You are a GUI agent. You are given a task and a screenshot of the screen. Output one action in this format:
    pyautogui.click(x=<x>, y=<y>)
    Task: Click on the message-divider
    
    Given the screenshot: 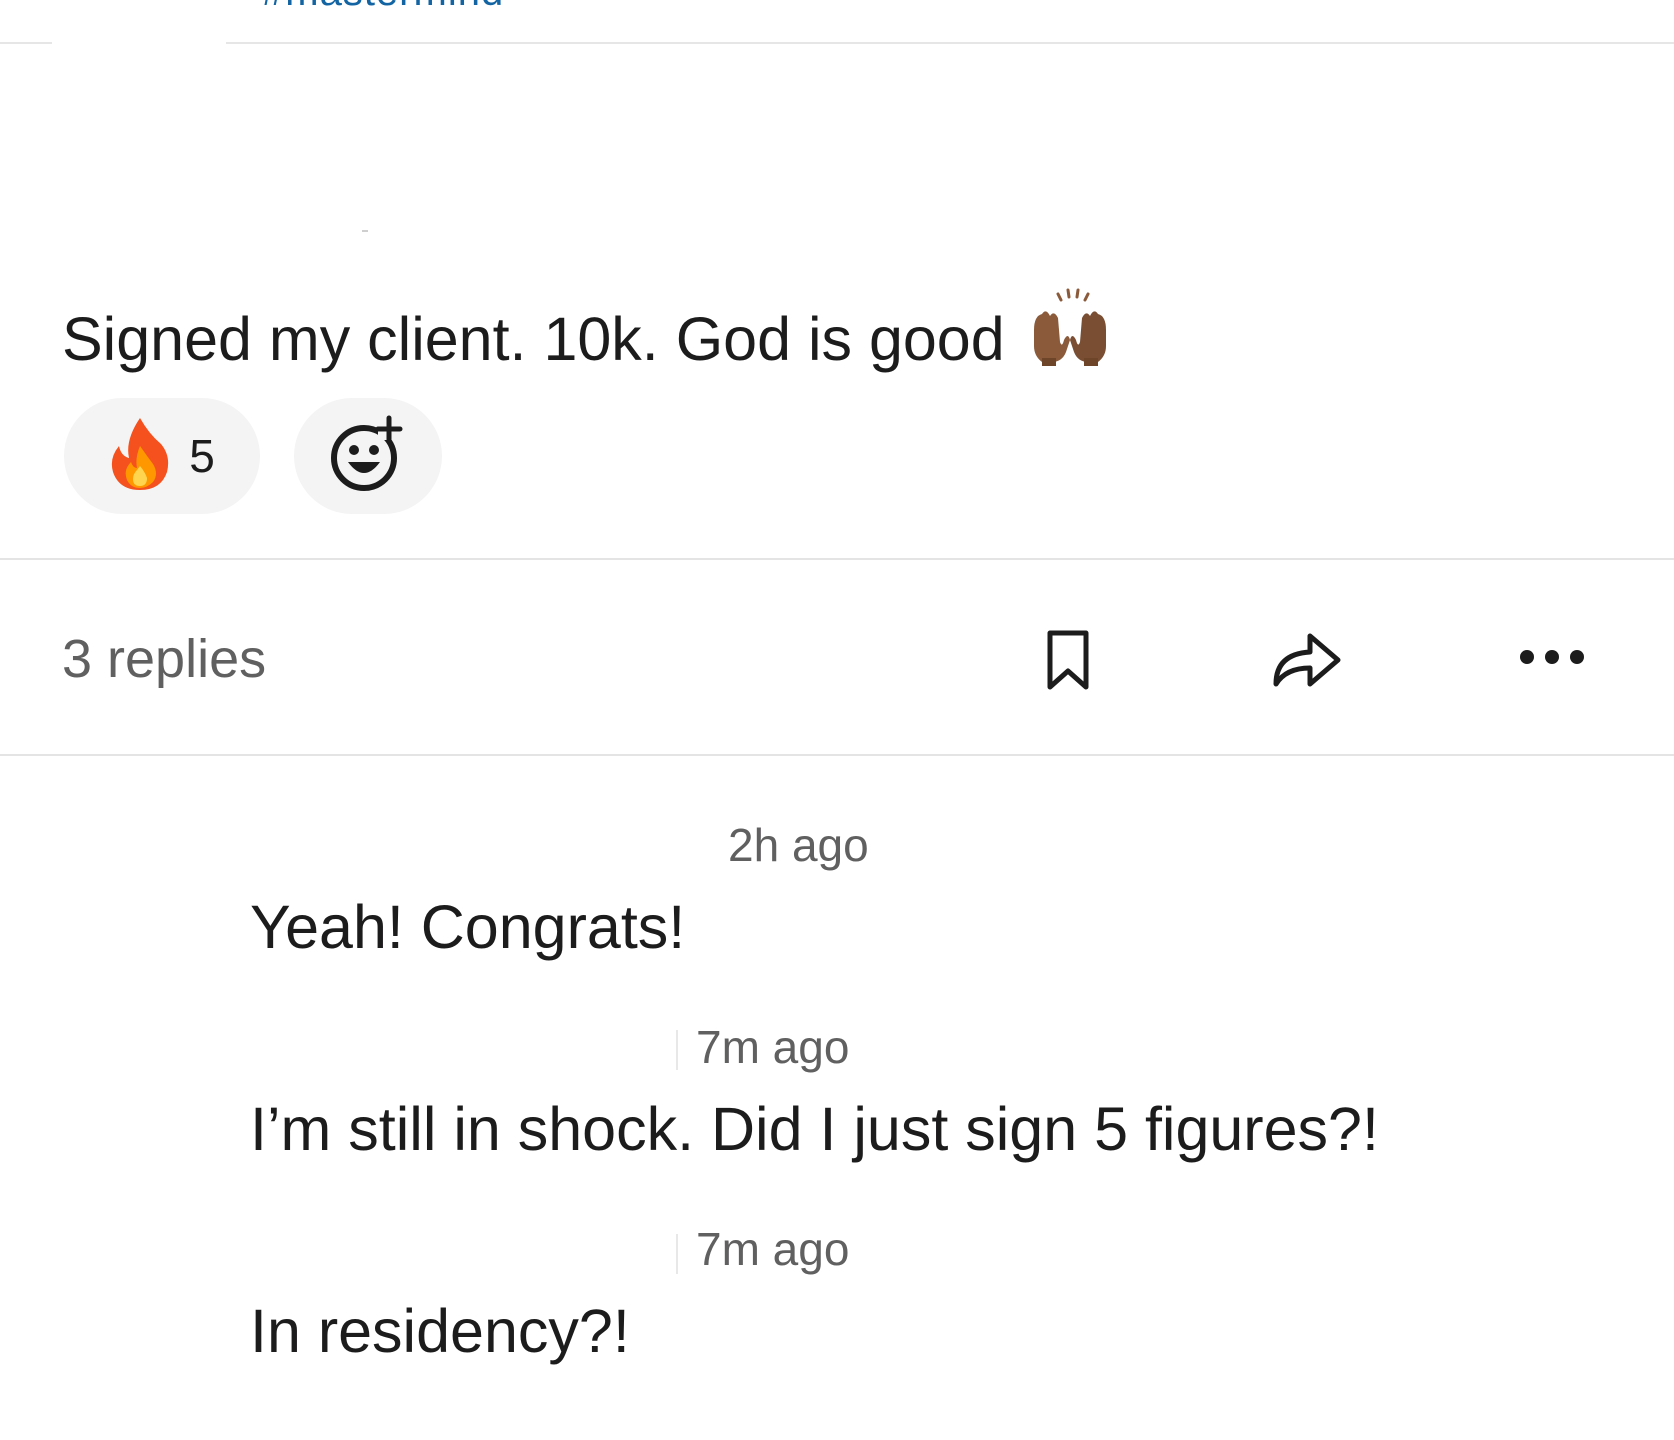 What is the action you would take?
    pyautogui.click(x=837, y=559)
    